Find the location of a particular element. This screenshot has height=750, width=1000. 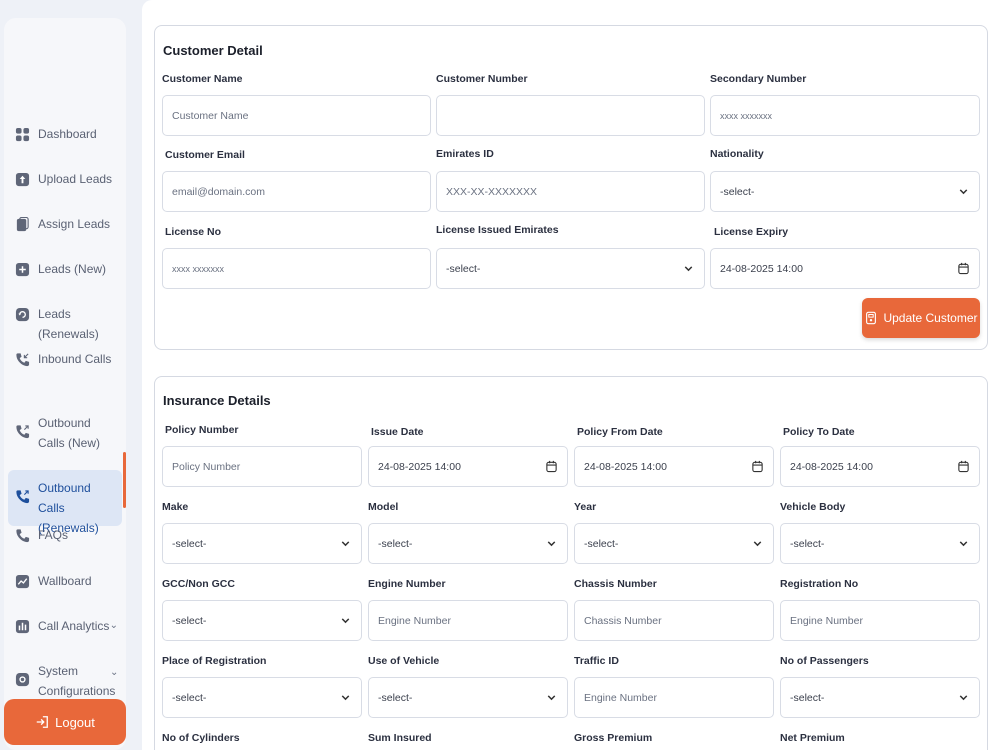

sidebar-item-system-configurations: System Configurations ⌄ is located at coordinates (65, 681).